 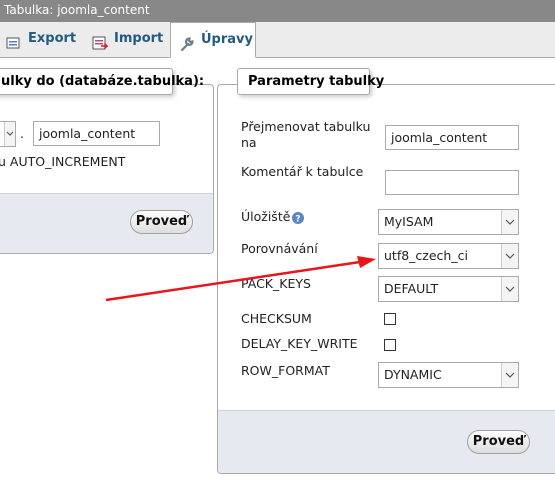 I want to click on annotation-arrow, so click(x=240, y=279).